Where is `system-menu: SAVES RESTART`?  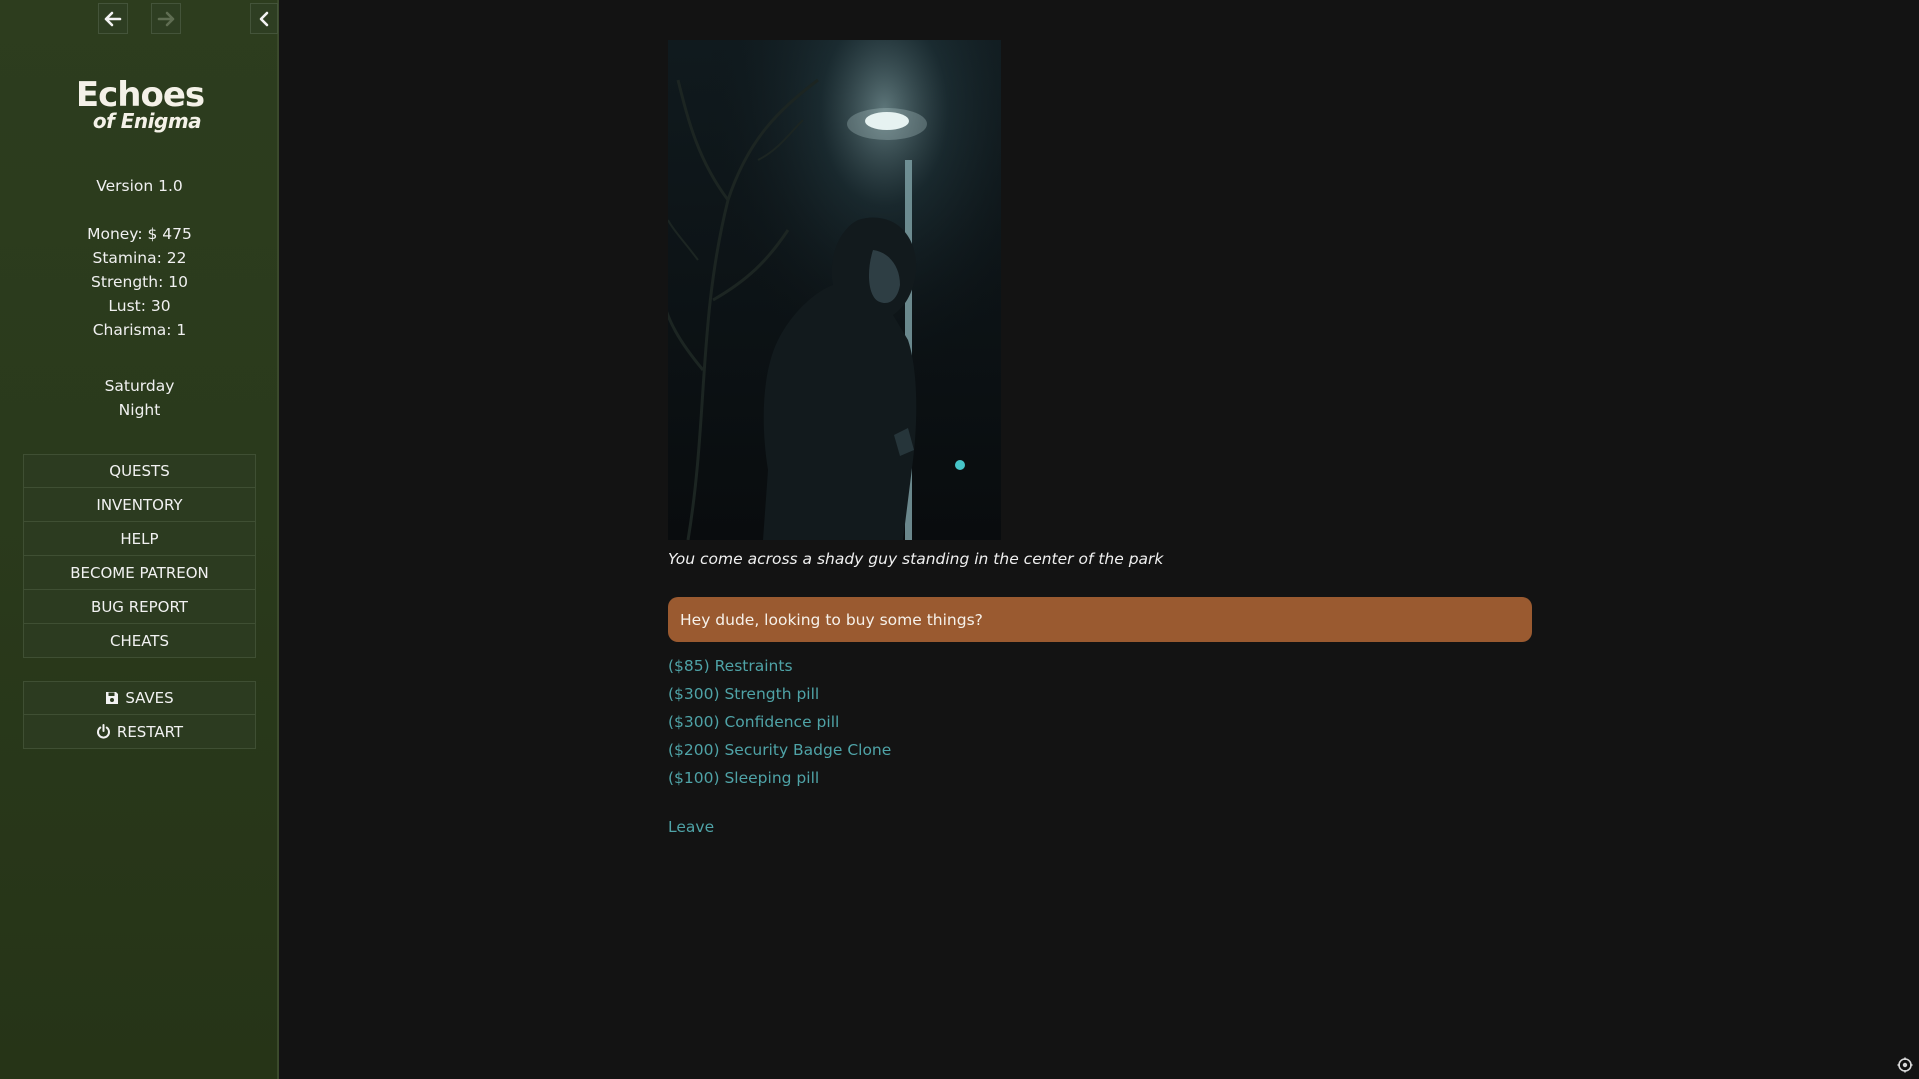 system-menu: SAVES RESTART is located at coordinates (139, 715).